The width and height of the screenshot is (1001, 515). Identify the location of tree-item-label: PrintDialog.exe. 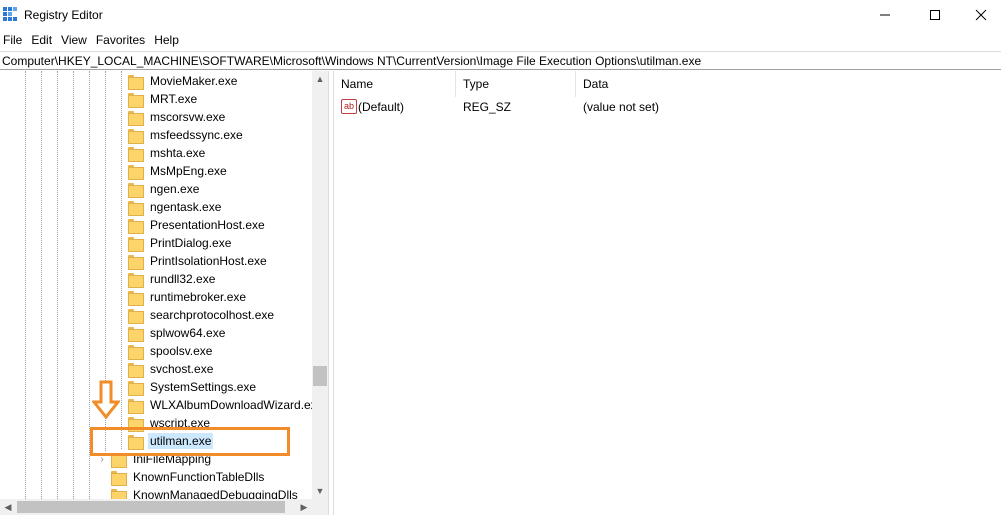
(191, 243).